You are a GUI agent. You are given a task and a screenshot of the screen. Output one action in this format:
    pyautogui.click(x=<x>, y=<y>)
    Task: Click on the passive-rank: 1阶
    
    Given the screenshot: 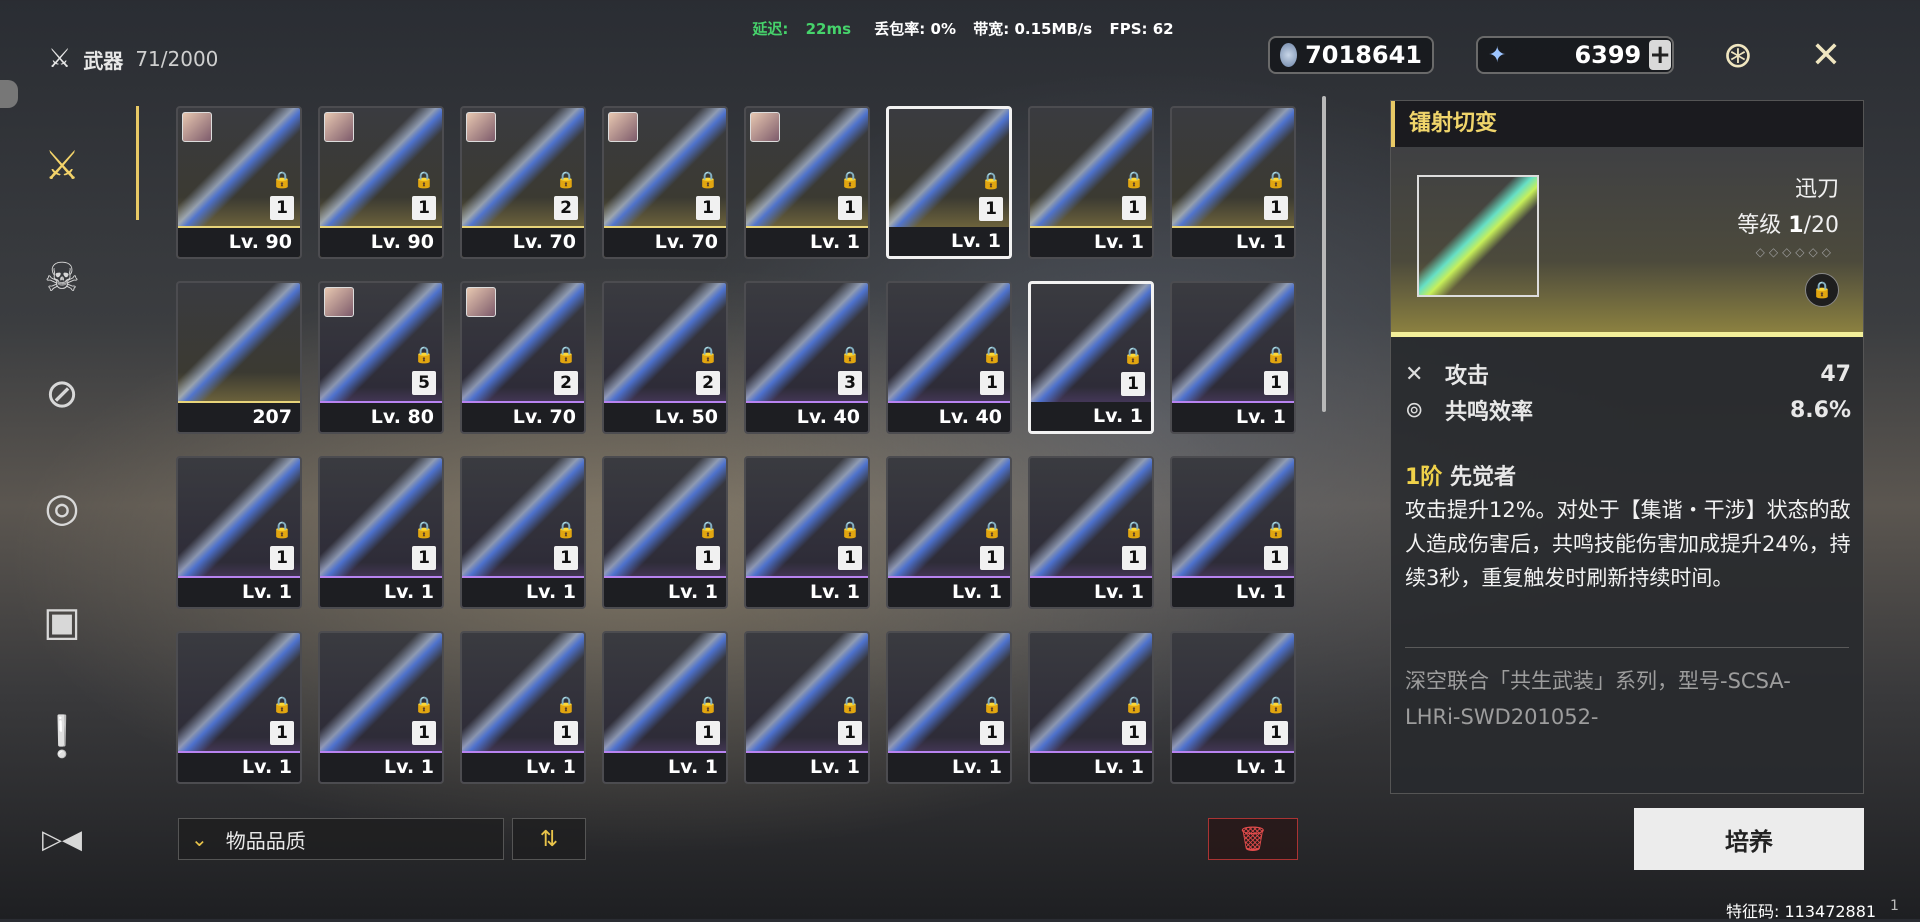 What is the action you would take?
    pyautogui.click(x=1424, y=477)
    